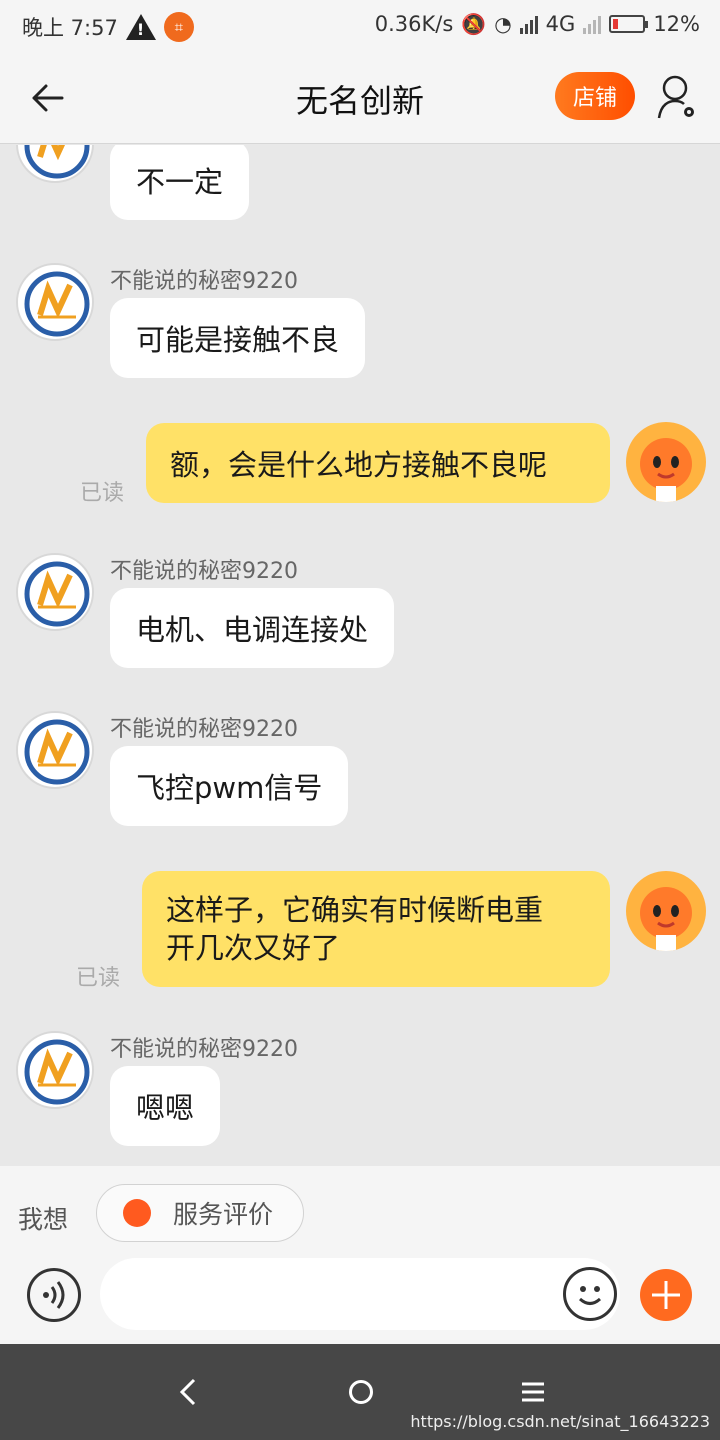  What do you see at coordinates (590, 1294) in the screenshot?
I see `emoji-icon` at bounding box center [590, 1294].